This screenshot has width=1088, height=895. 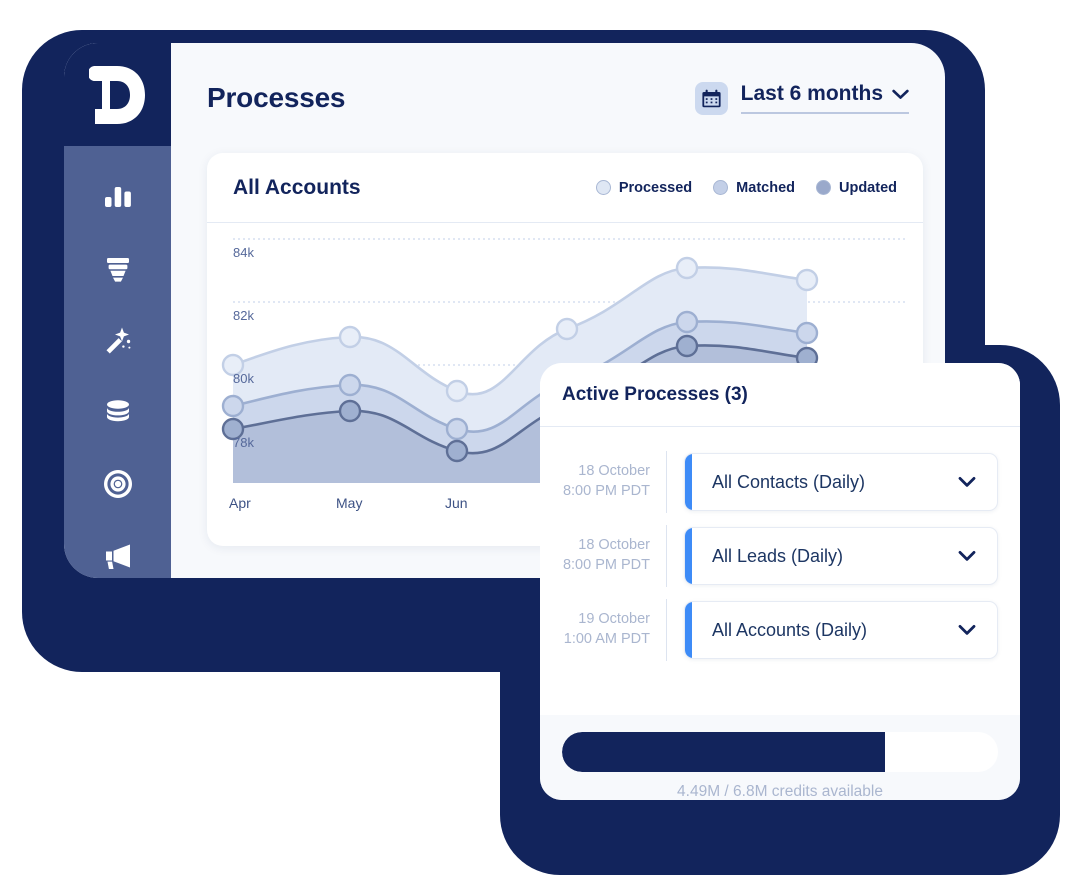 I want to click on process-timestamp: 19 October 1:00 AM PDT, so click(x=614, y=629).